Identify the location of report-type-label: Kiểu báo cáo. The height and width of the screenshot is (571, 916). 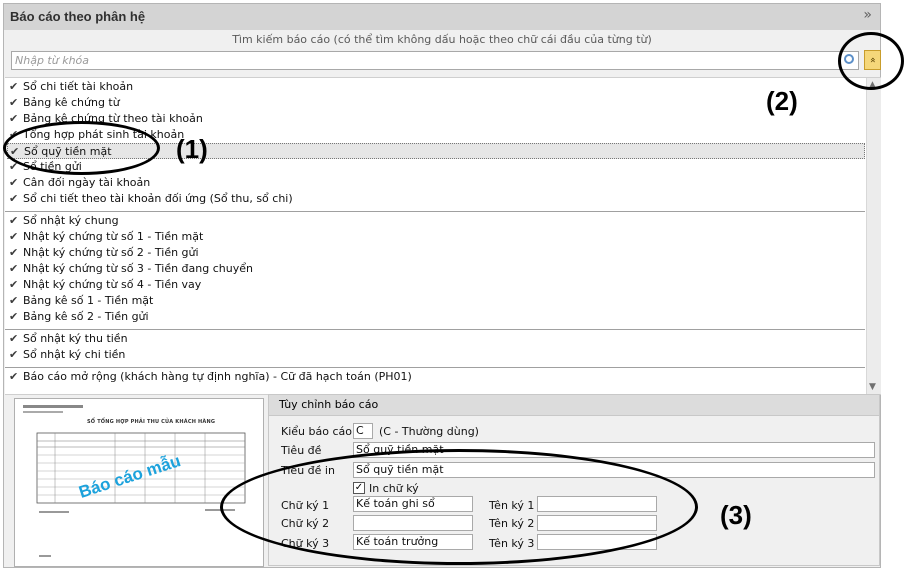
(316, 431).